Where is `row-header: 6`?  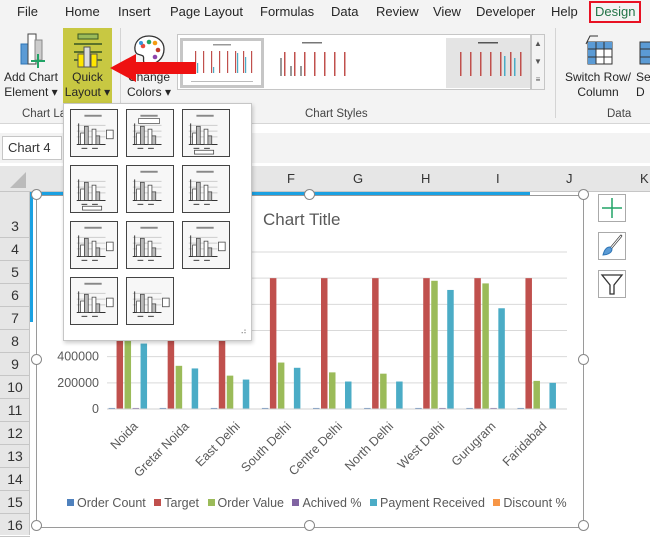
row-header: 6 is located at coordinates (15, 295).